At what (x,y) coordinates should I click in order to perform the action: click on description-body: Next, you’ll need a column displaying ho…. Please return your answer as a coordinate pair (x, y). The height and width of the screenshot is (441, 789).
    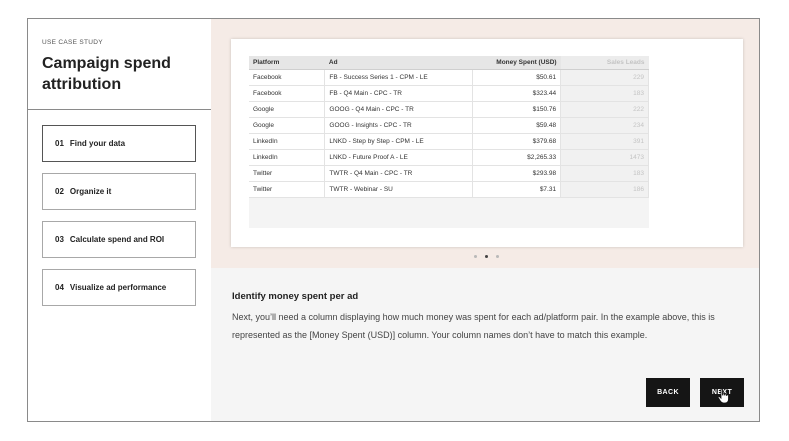
    Looking at the image, I should click on (473, 326).